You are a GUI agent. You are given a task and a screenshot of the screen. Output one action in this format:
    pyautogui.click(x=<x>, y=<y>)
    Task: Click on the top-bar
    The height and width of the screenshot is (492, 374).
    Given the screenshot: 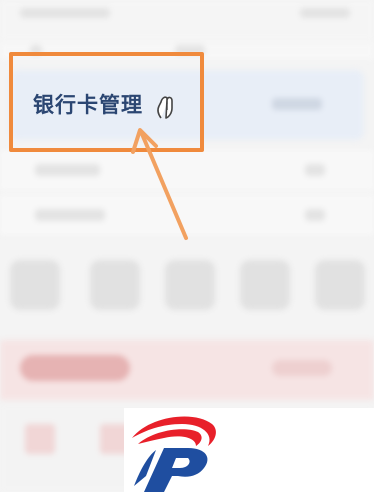 What is the action you would take?
    pyautogui.click(x=187, y=20)
    